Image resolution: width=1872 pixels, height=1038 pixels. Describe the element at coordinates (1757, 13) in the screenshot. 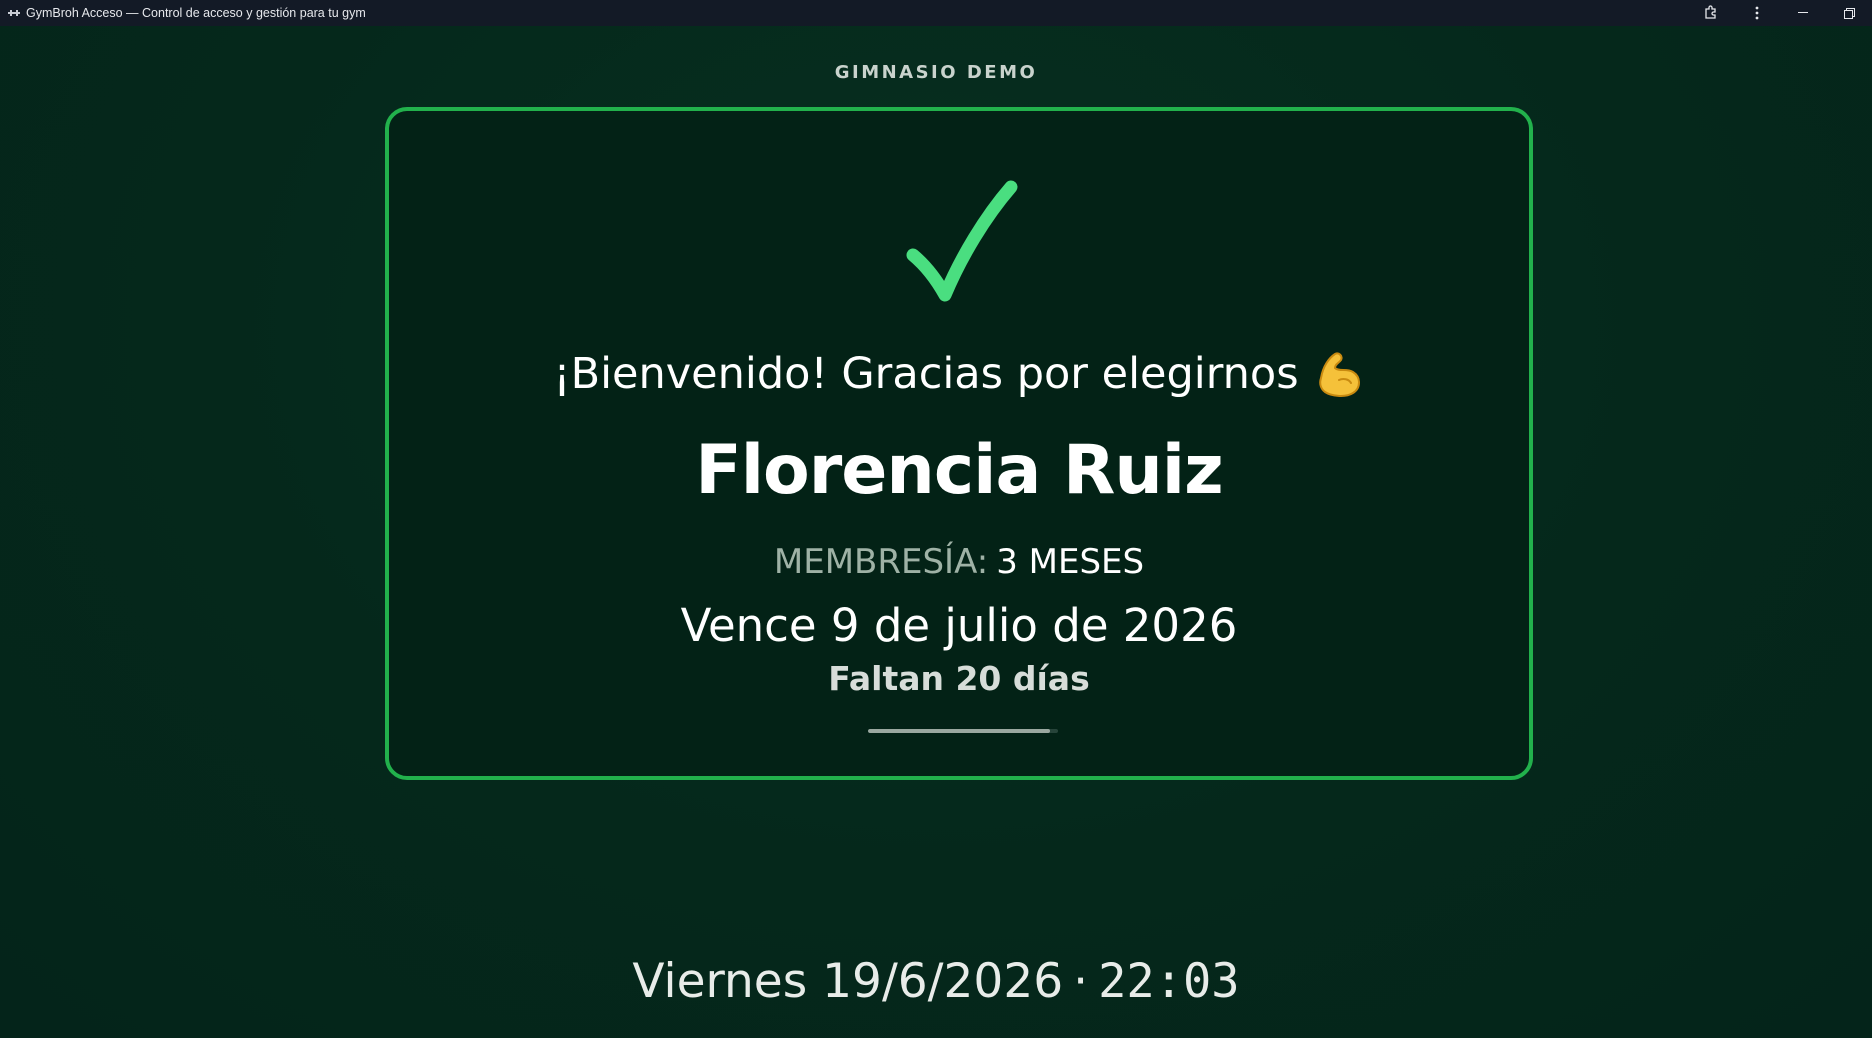

I see `more-options-icon` at that location.